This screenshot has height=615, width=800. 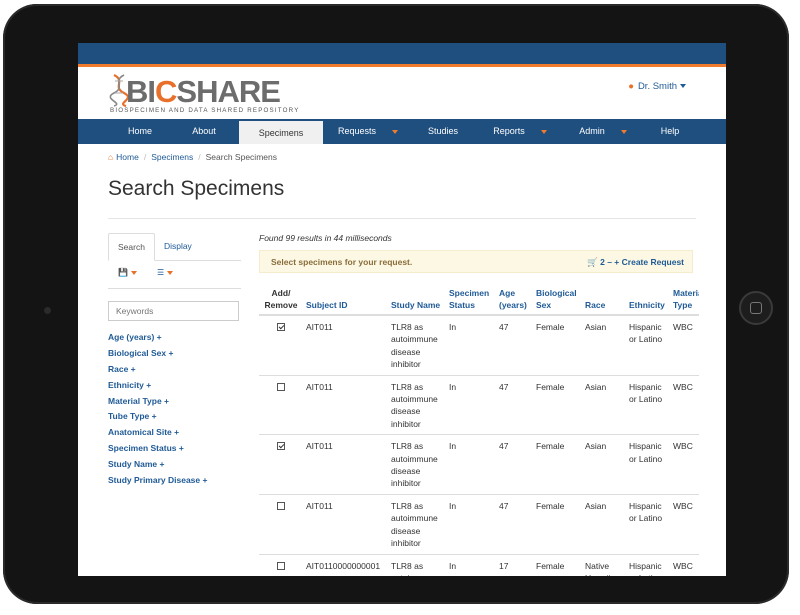 What do you see at coordinates (631, 86) in the screenshot?
I see `user-icon: ●` at bounding box center [631, 86].